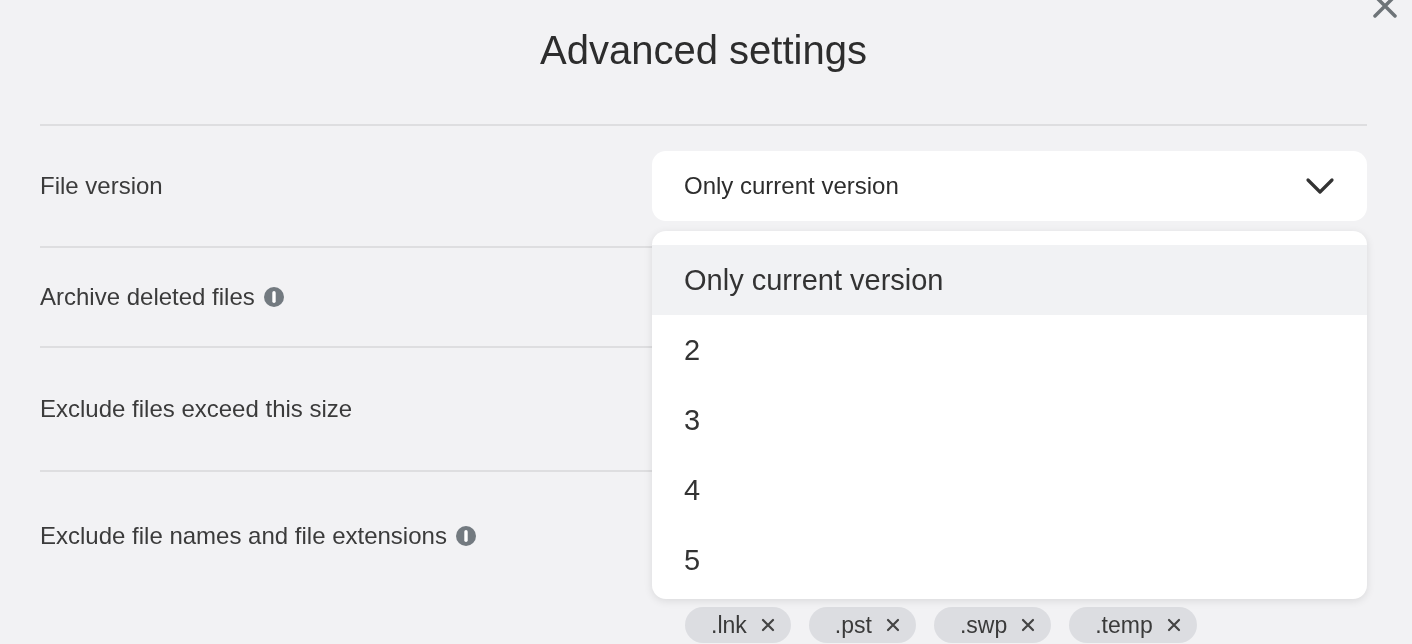 The image size is (1412, 644). Describe the element at coordinates (196, 409) in the screenshot. I see `setting-label: Exclude files exceed this size` at that location.